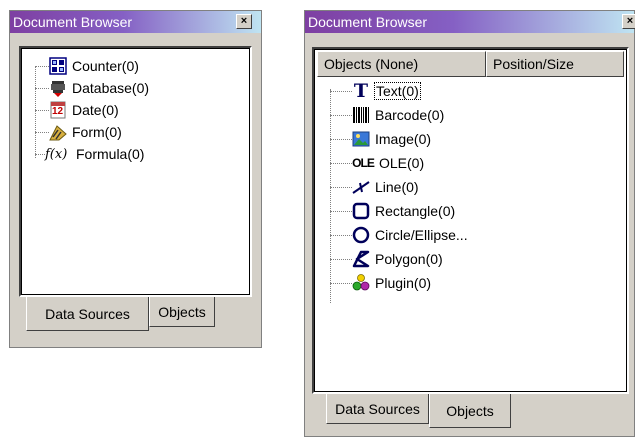  I want to click on tree-item-label: Image(0), so click(403, 139).